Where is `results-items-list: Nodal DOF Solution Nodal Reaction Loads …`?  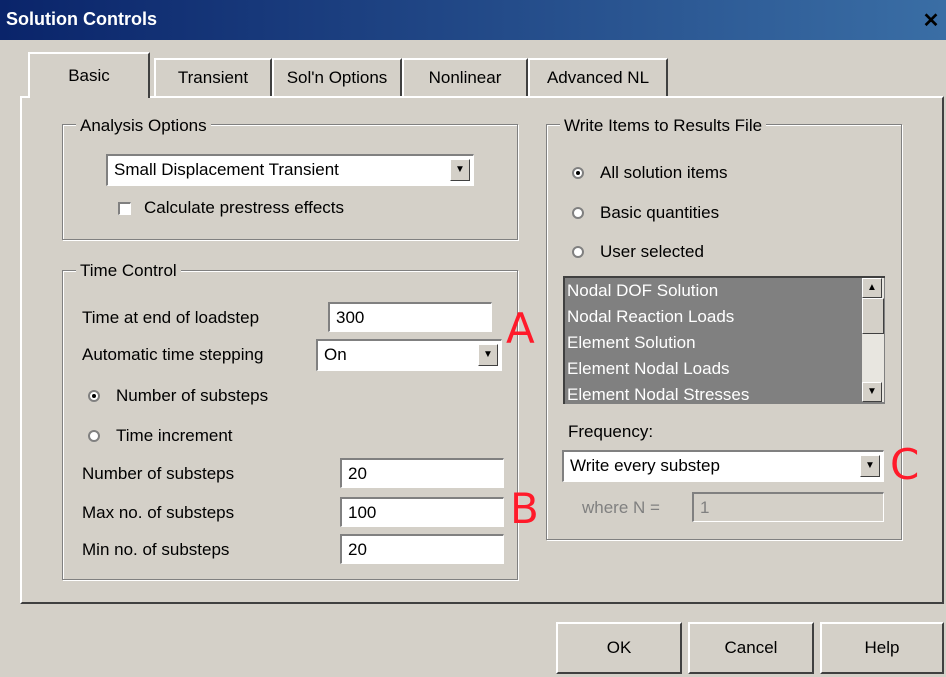 results-items-list: Nodal DOF Solution Nodal Reaction Loads … is located at coordinates (724, 340).